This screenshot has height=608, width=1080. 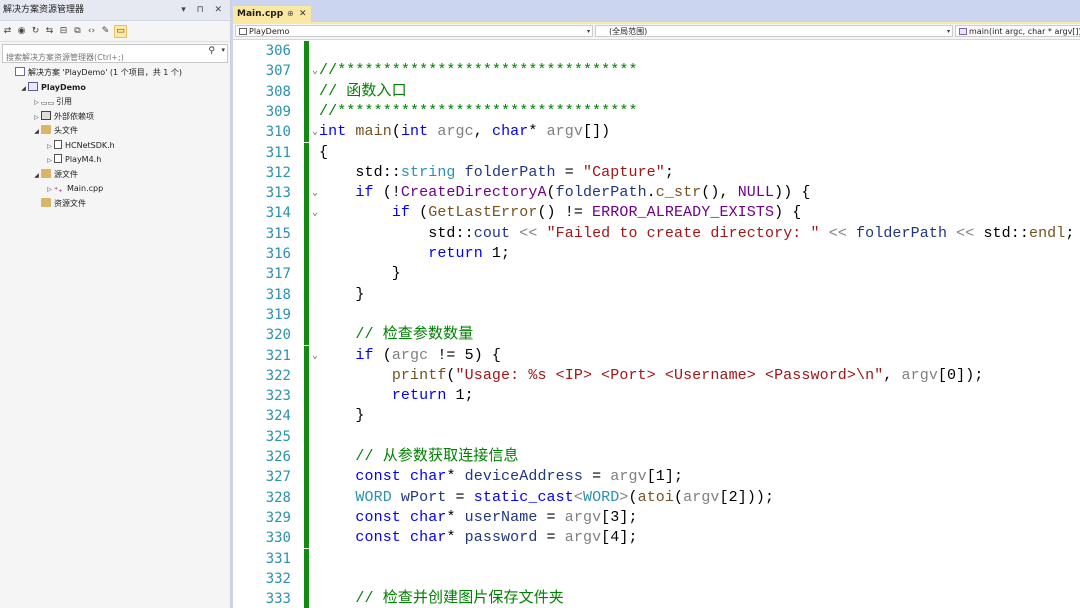 What do you see at coordinates (656, 71) in the screenshot?
I see `code-line: 307 ⌄//*********************************` at bounding box center [656, 71].